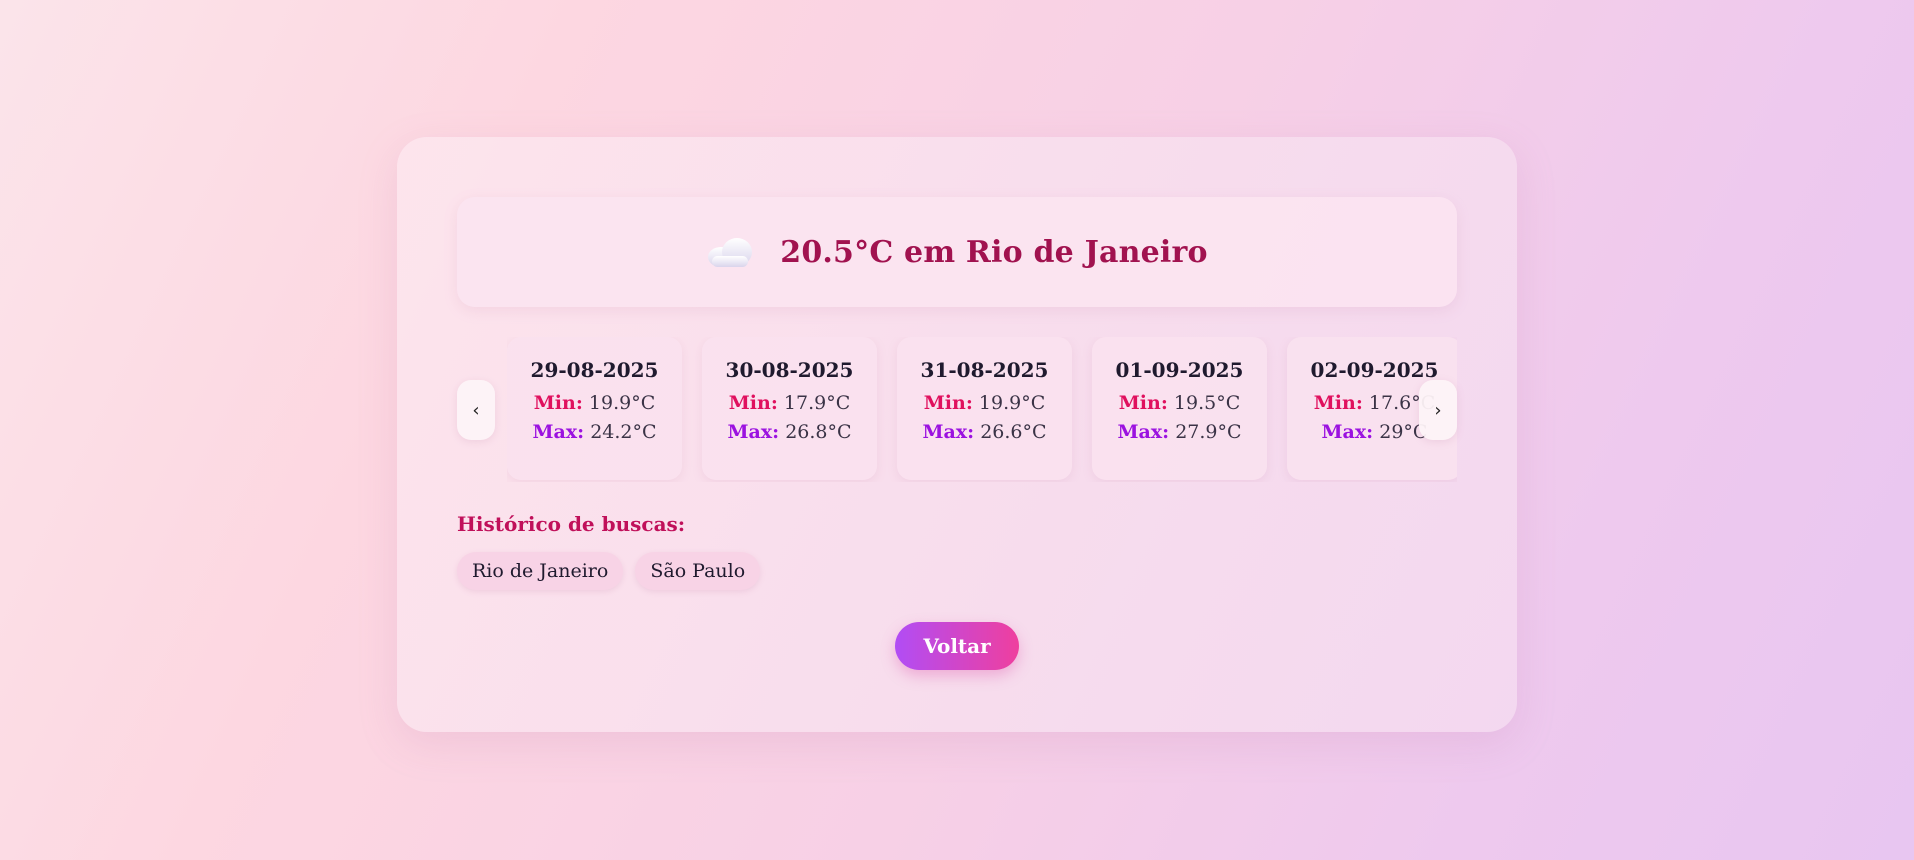 The height and width of the screenshot is (860, 1914). I want to click on forecast-day-card: 01-09-2025 Min: 19.5°C Max: 27.9°C, so click(1179, 408).